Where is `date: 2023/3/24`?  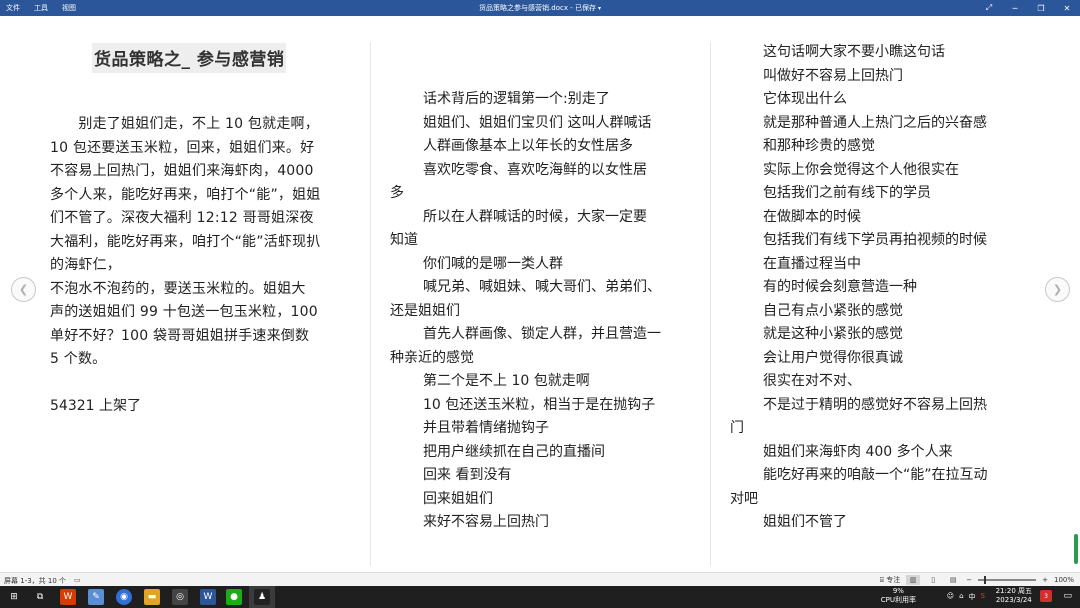 date: 2023/3/24 is located at coordinates (1013, 600).